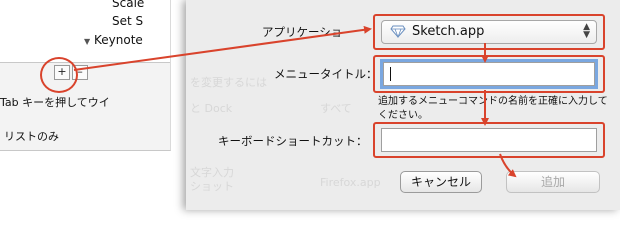 Image resolution: width=620 pixels, height=240 pixels. What do you see at coordinates (489, 140) in the screenshot?
I see `shortcut-highlight` at bounding box center [489, 140].